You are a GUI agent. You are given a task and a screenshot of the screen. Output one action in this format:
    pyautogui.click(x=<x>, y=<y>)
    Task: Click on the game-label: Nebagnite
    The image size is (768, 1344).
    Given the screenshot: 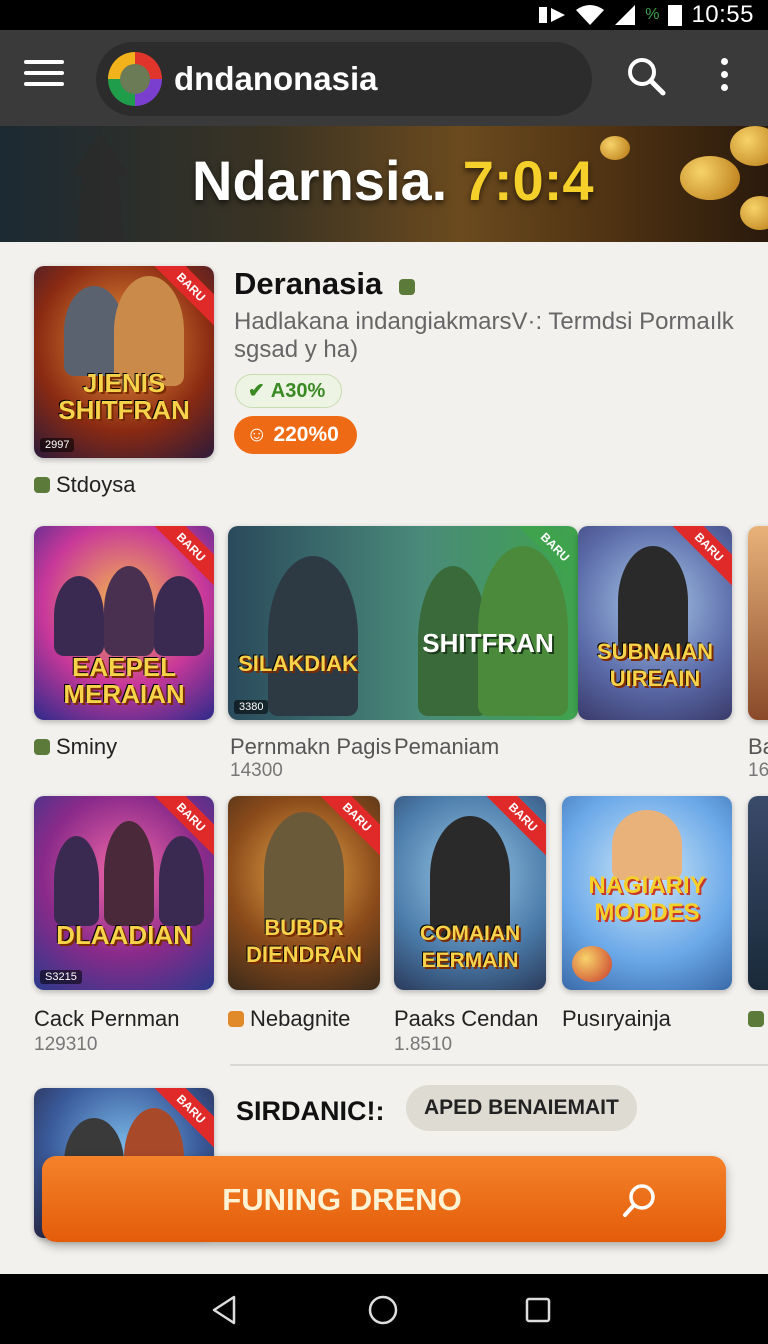 What is the action you would take?
    pyautogui.click(x=289, y=1019)
    